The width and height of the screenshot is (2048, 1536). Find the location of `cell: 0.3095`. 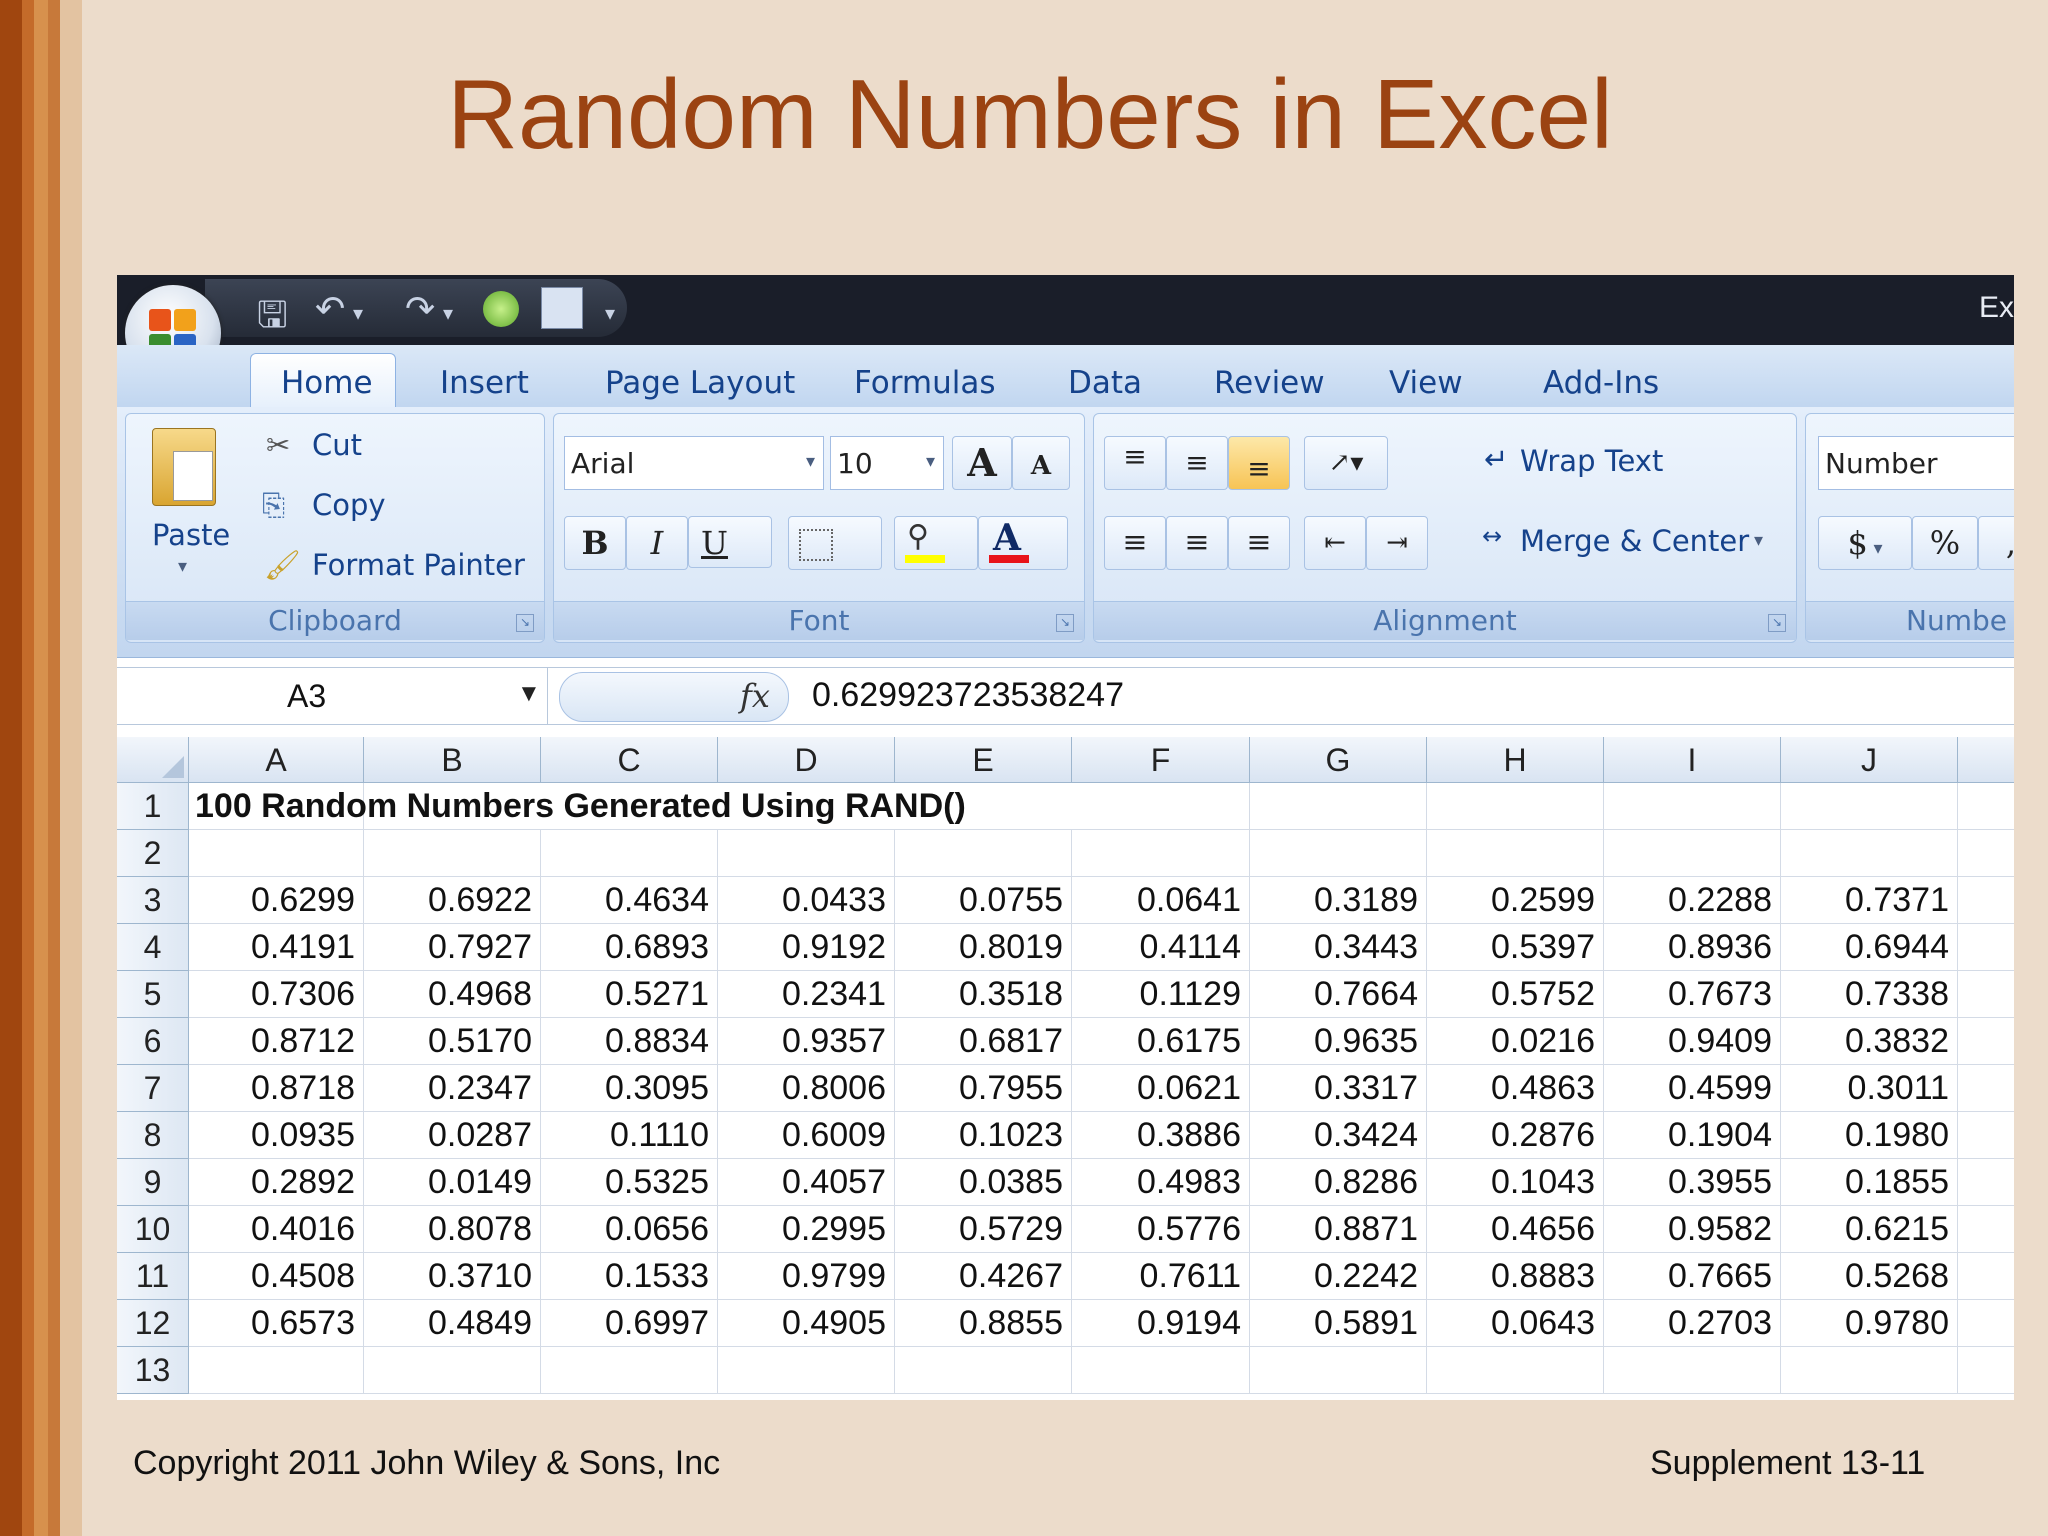

cell: 0.3095 is located at coordinates (629, 1088).